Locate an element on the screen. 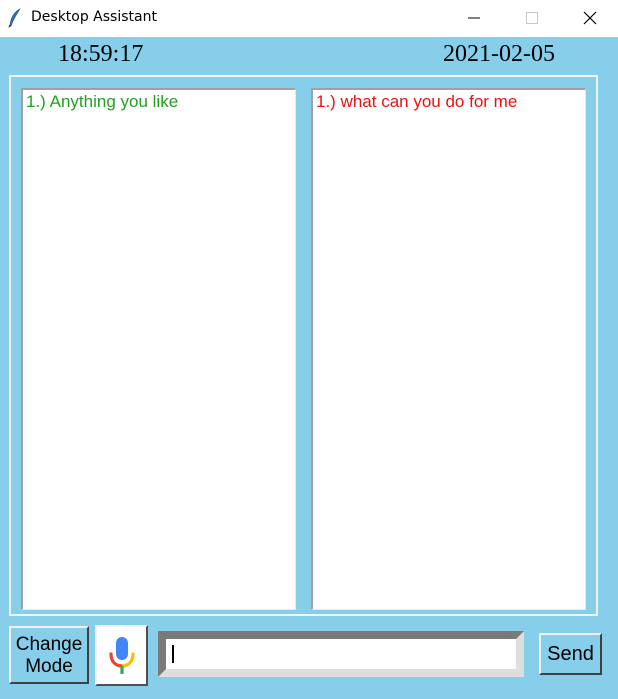  change-mode-label-line1: Change is located at coordinates (49, 644).